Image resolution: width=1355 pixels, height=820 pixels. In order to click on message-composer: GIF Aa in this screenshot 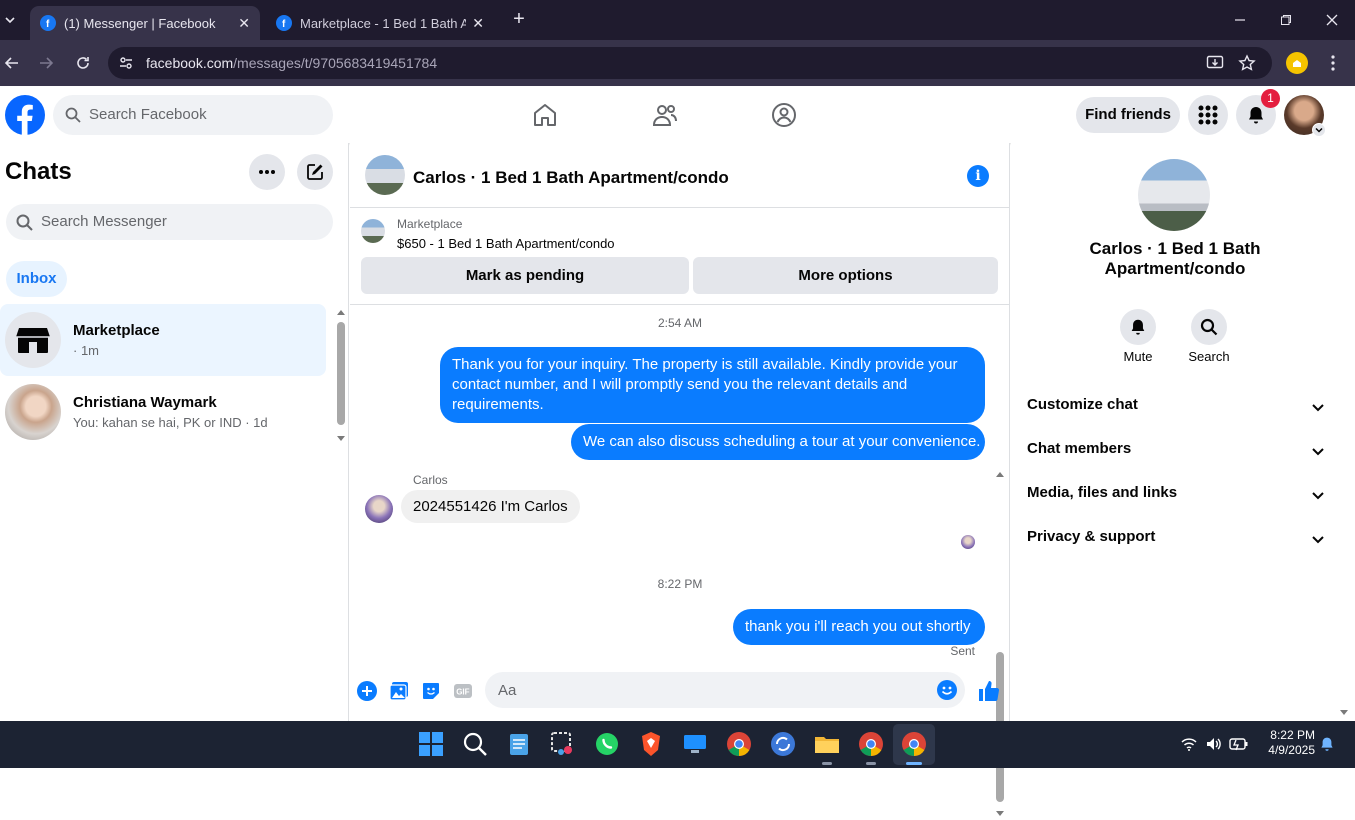, I will do `click(680, 691)`.